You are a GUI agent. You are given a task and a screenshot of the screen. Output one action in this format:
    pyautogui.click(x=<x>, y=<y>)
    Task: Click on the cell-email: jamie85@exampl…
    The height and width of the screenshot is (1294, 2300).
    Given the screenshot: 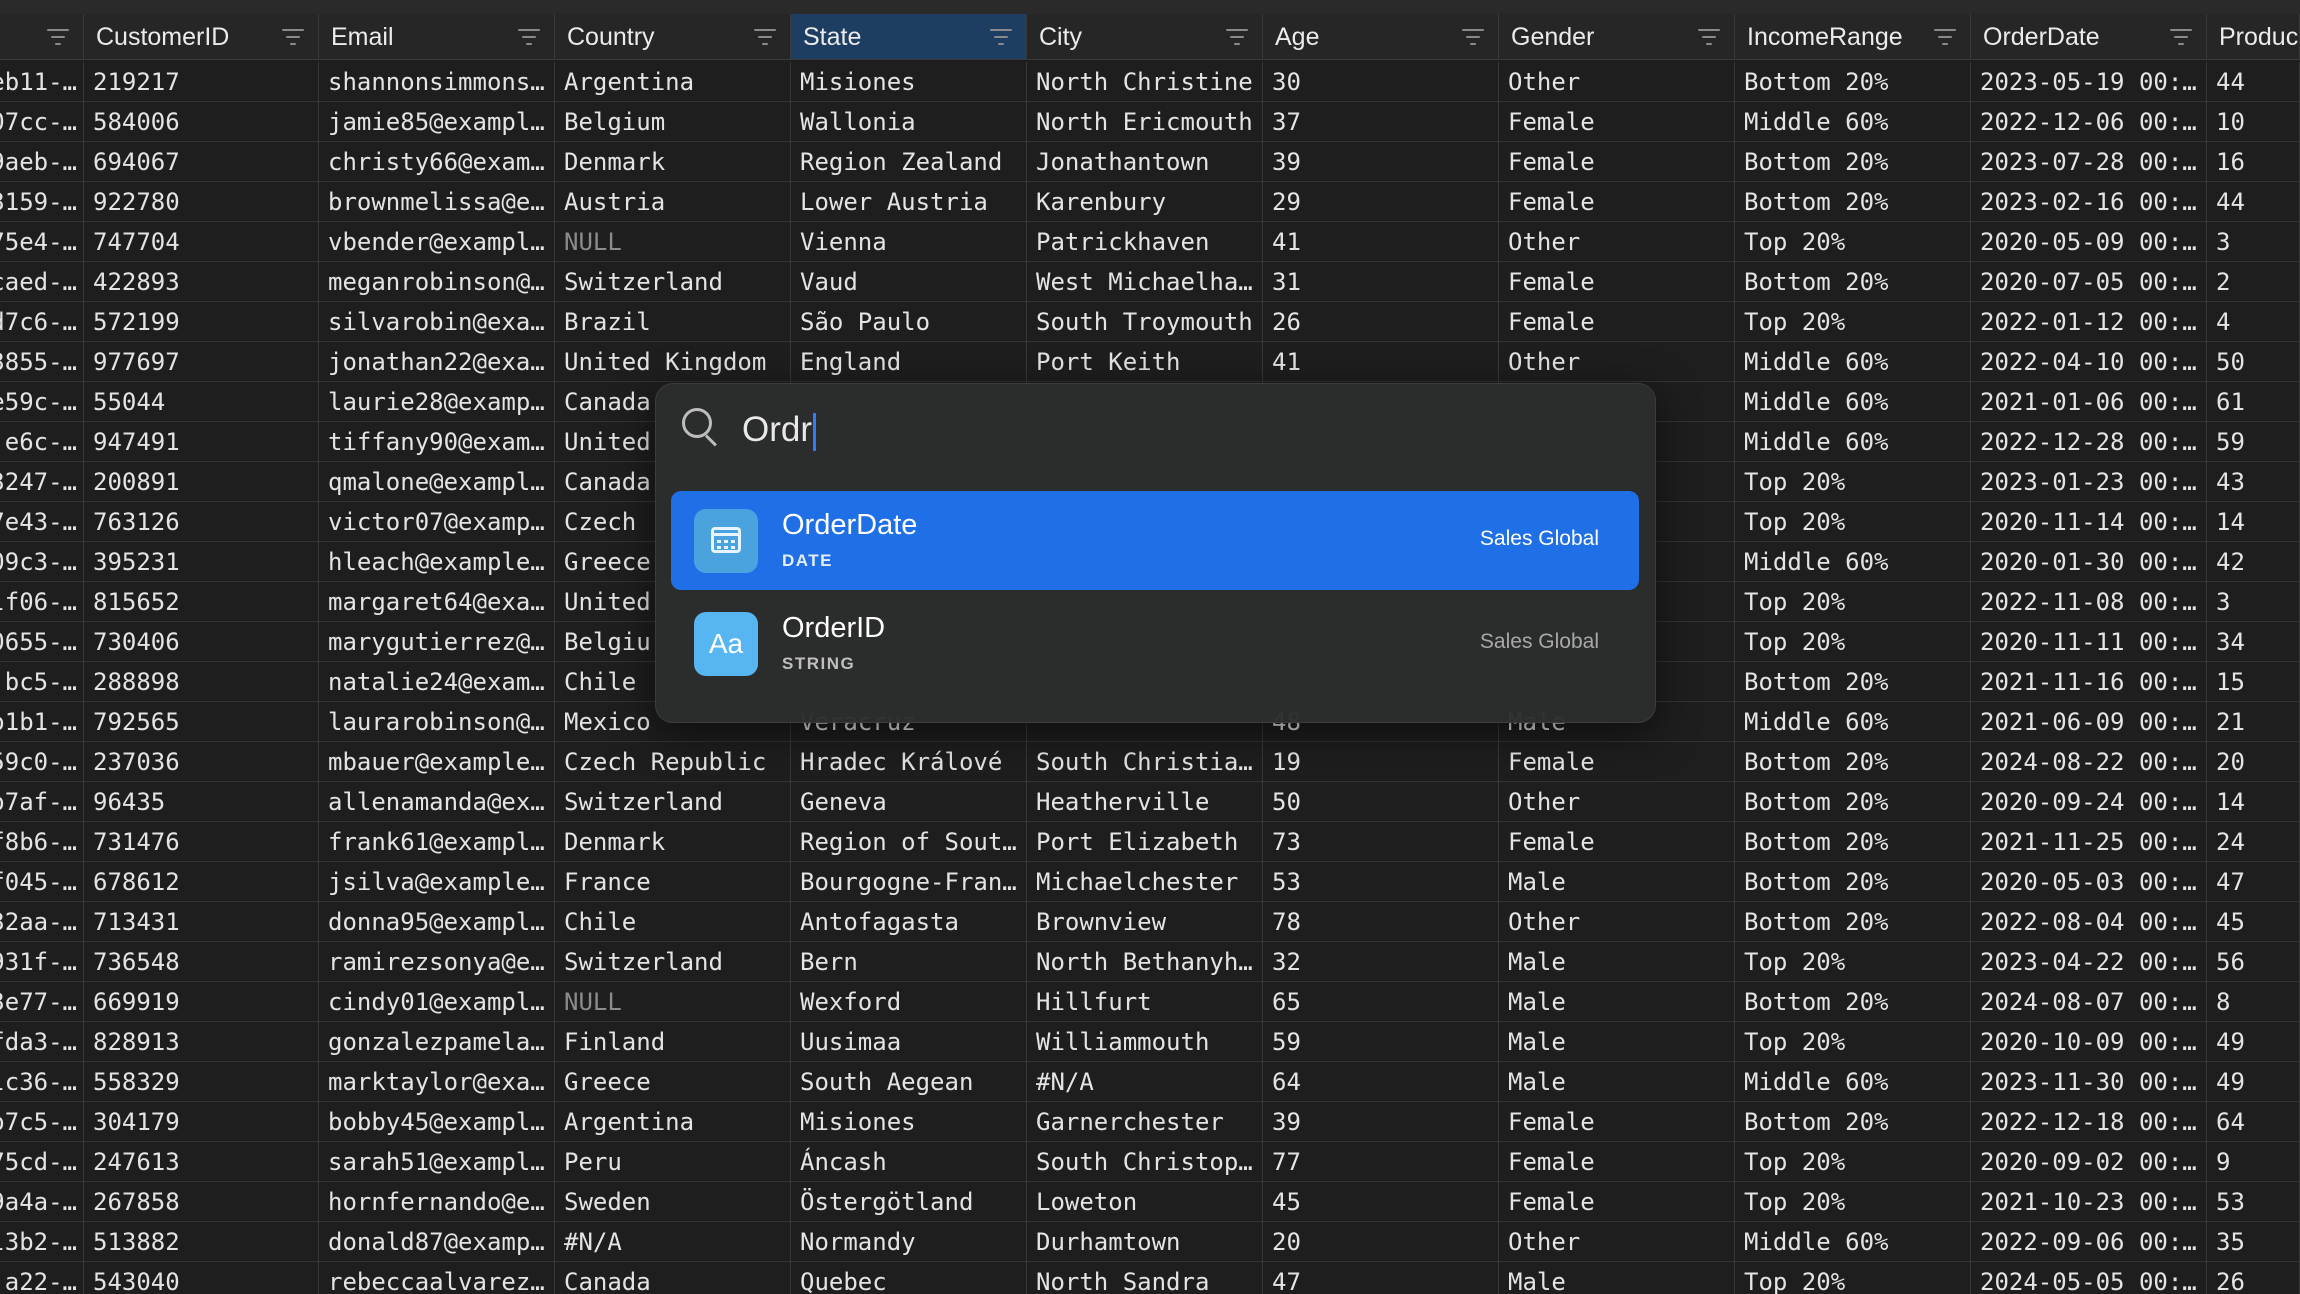 What is the action you would take?
    pyautogui.click(x=437, y=122)
    